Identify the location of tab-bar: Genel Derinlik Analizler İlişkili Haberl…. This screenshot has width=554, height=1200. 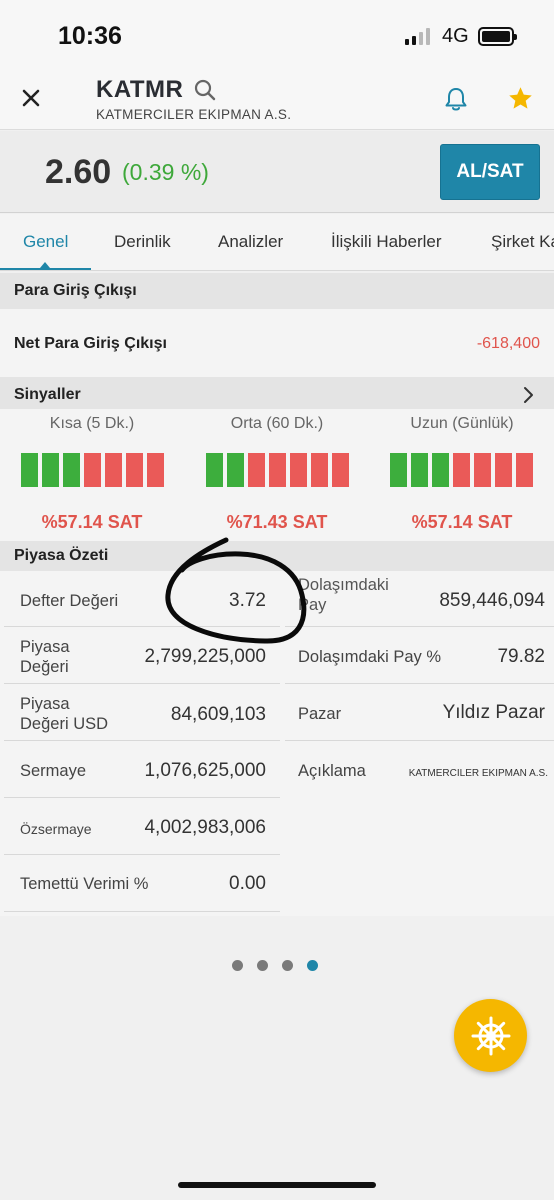
(277, 242).